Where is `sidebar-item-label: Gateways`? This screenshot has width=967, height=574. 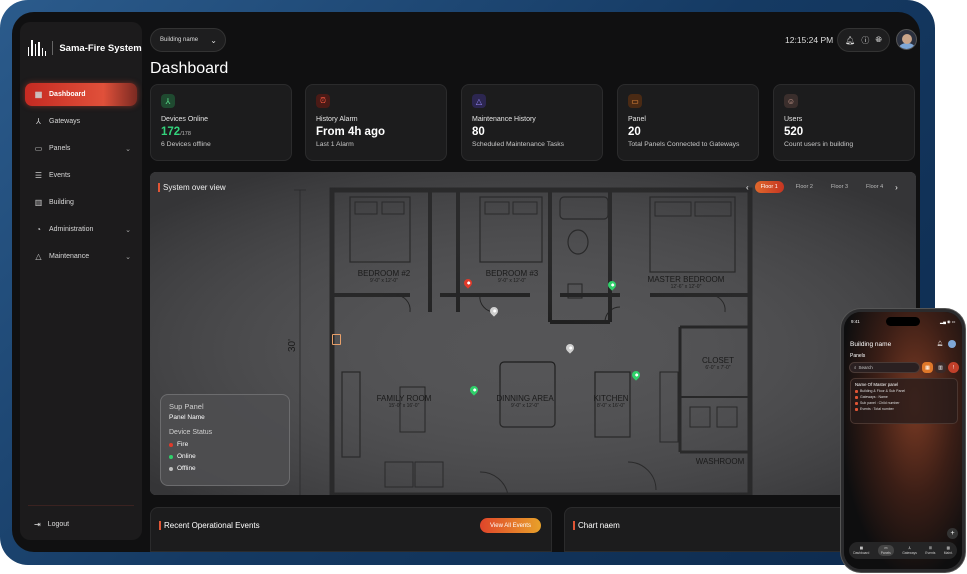
sidebar-item-label: Gateways is located at coordinates (65, 121).